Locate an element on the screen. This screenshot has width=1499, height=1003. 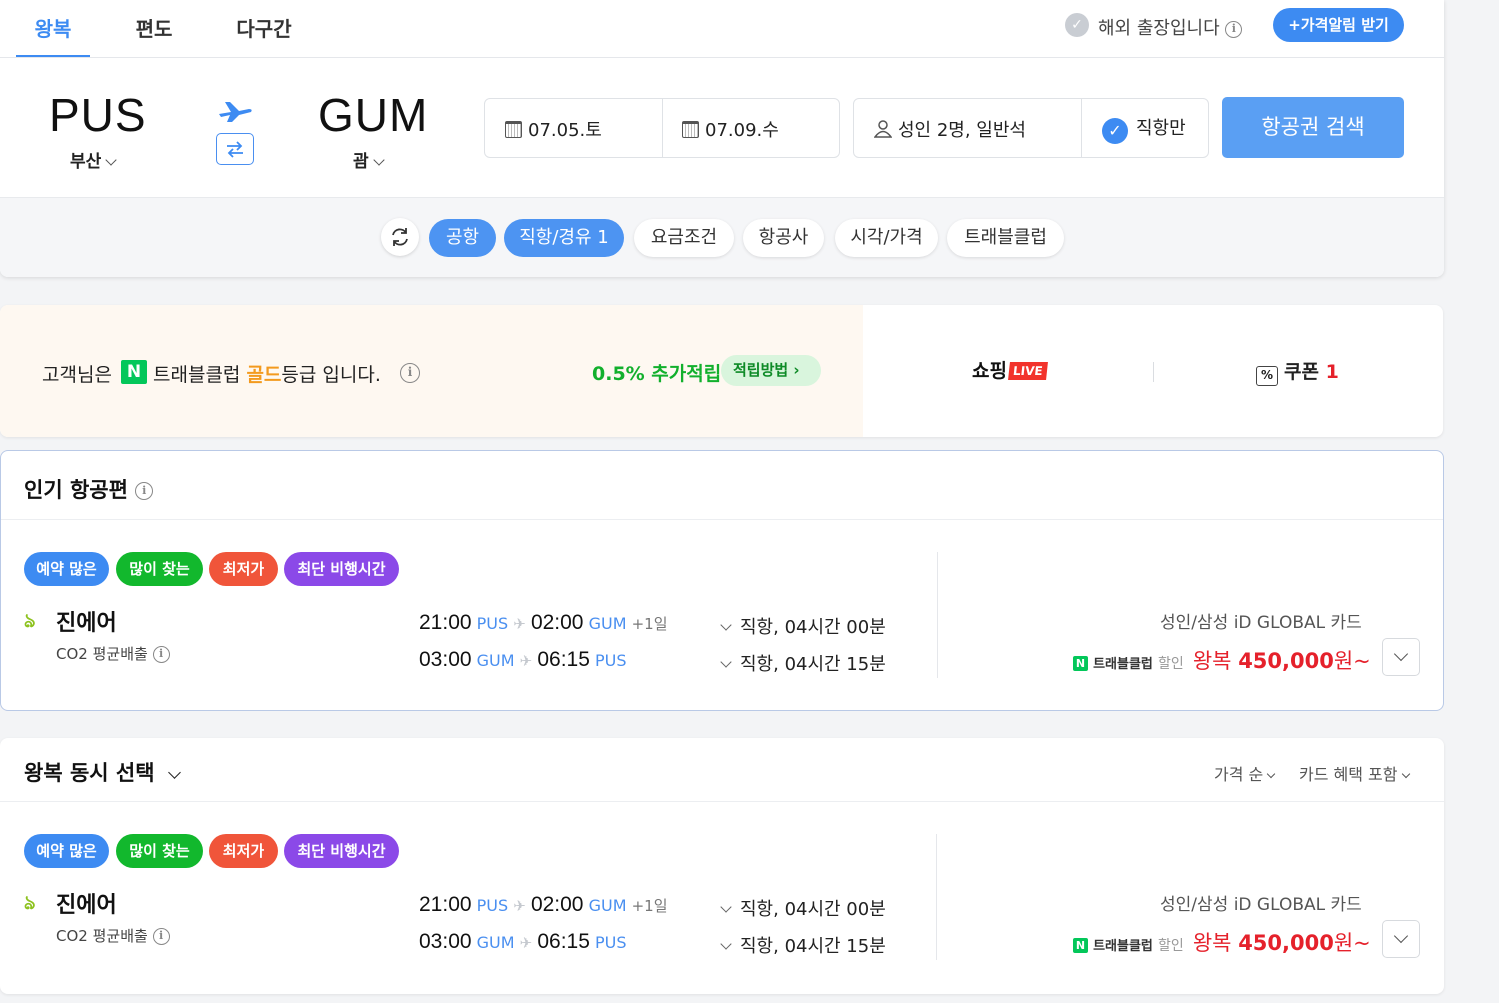
price-row: N 트래블클럽 할인 왕복 450,000원~ is located at coordinates (1222, 660).